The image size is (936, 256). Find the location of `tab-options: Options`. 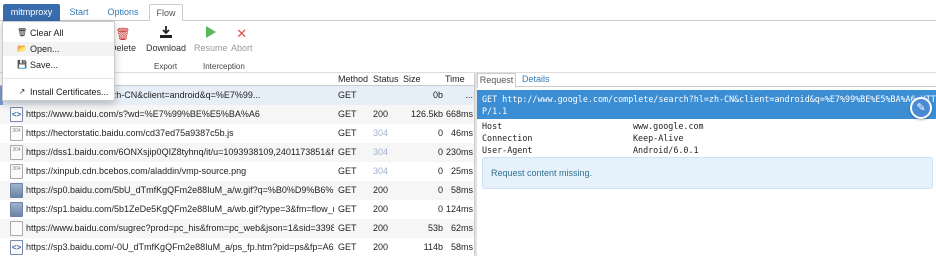

tab-options: Options is located at coordinates (123, 12).